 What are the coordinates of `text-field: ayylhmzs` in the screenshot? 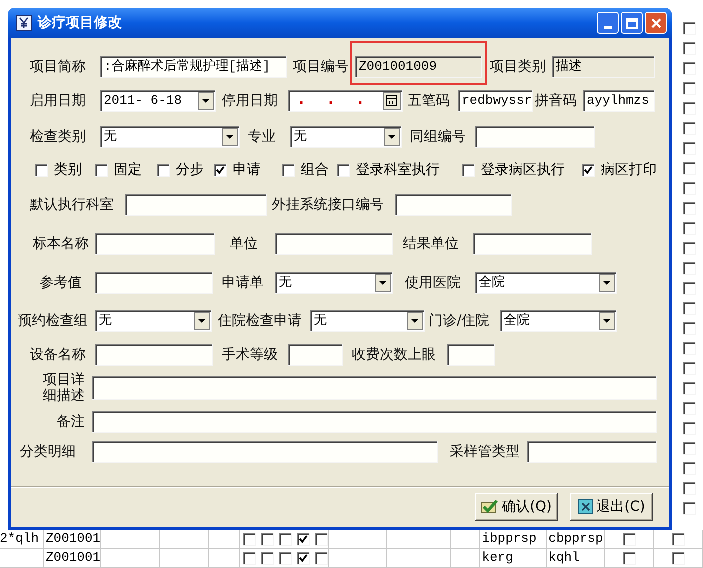 It's located at (619, 101).